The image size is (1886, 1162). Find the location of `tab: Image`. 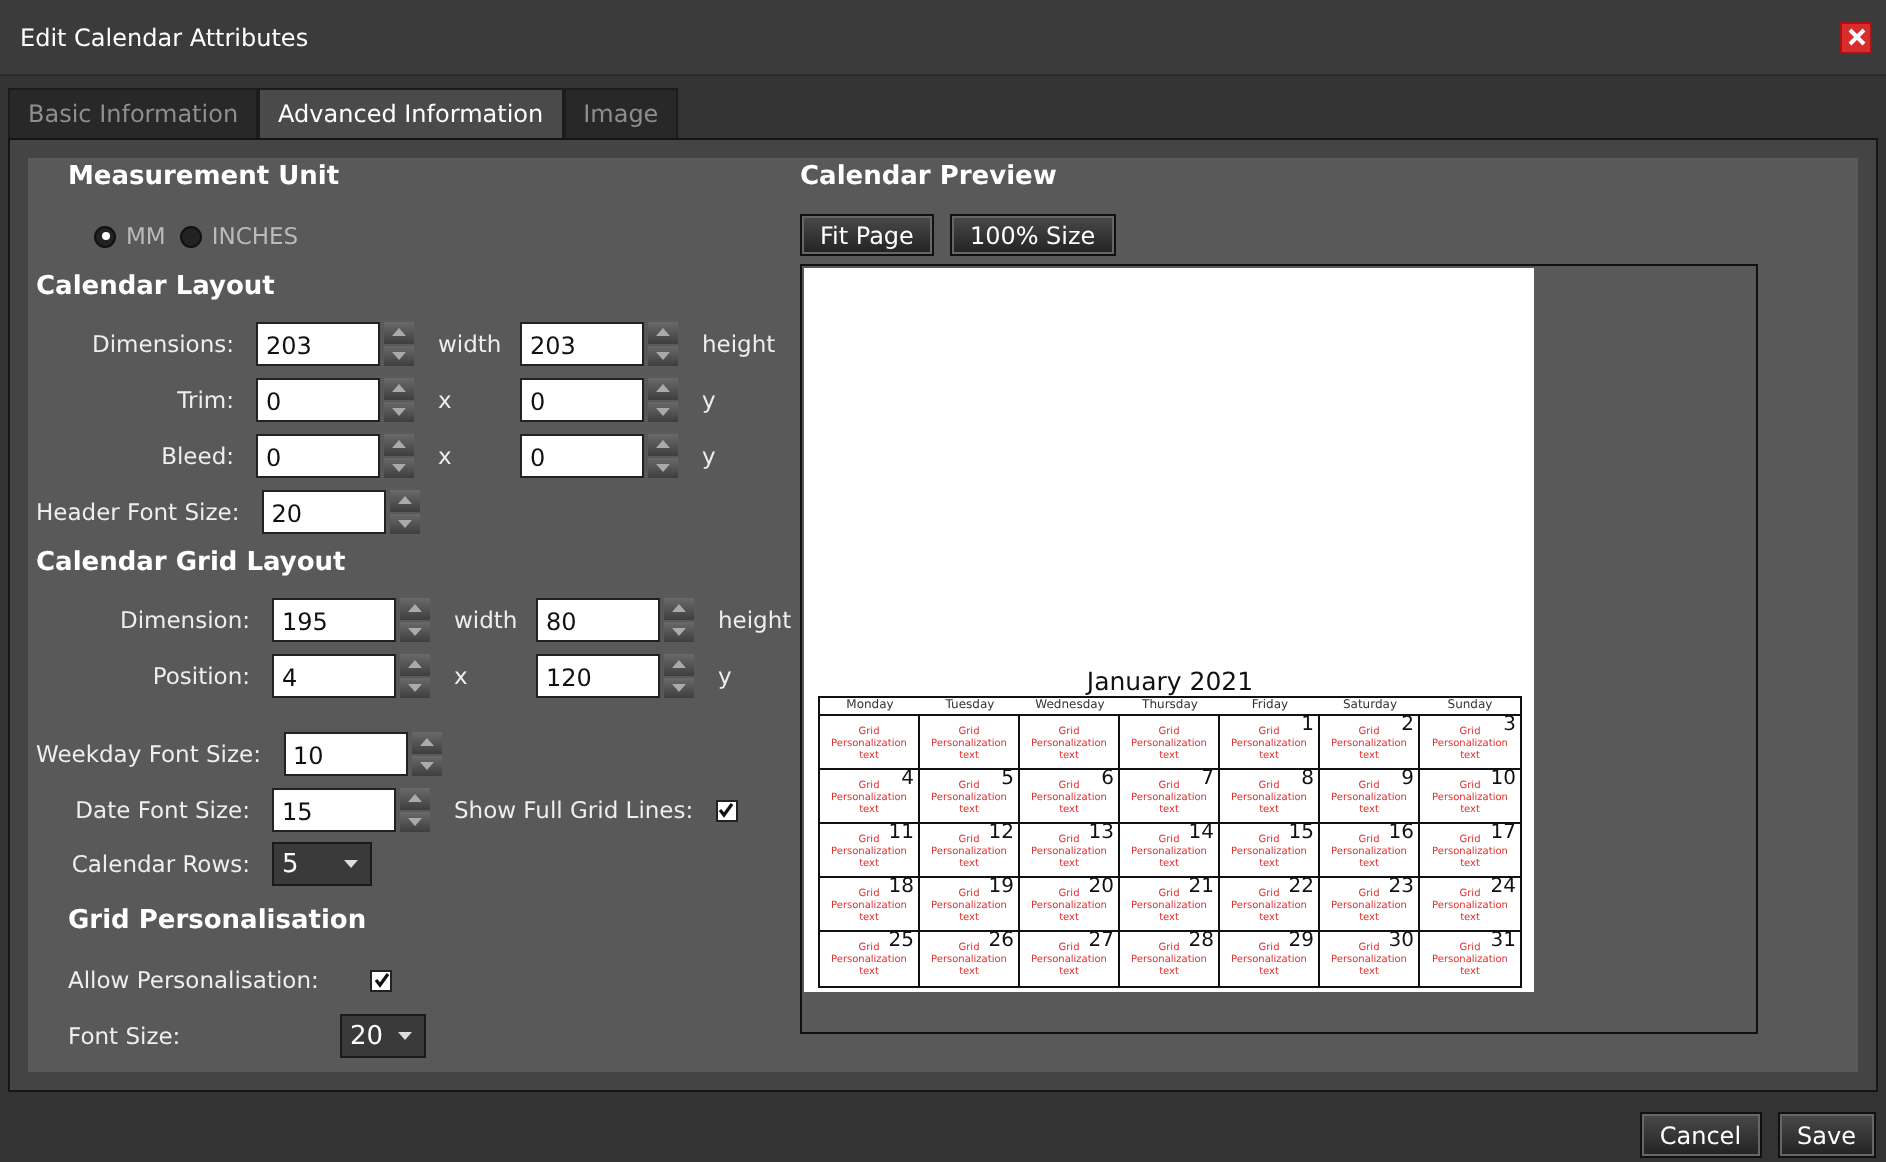

tab: Image is located at coordinates (621, 113).